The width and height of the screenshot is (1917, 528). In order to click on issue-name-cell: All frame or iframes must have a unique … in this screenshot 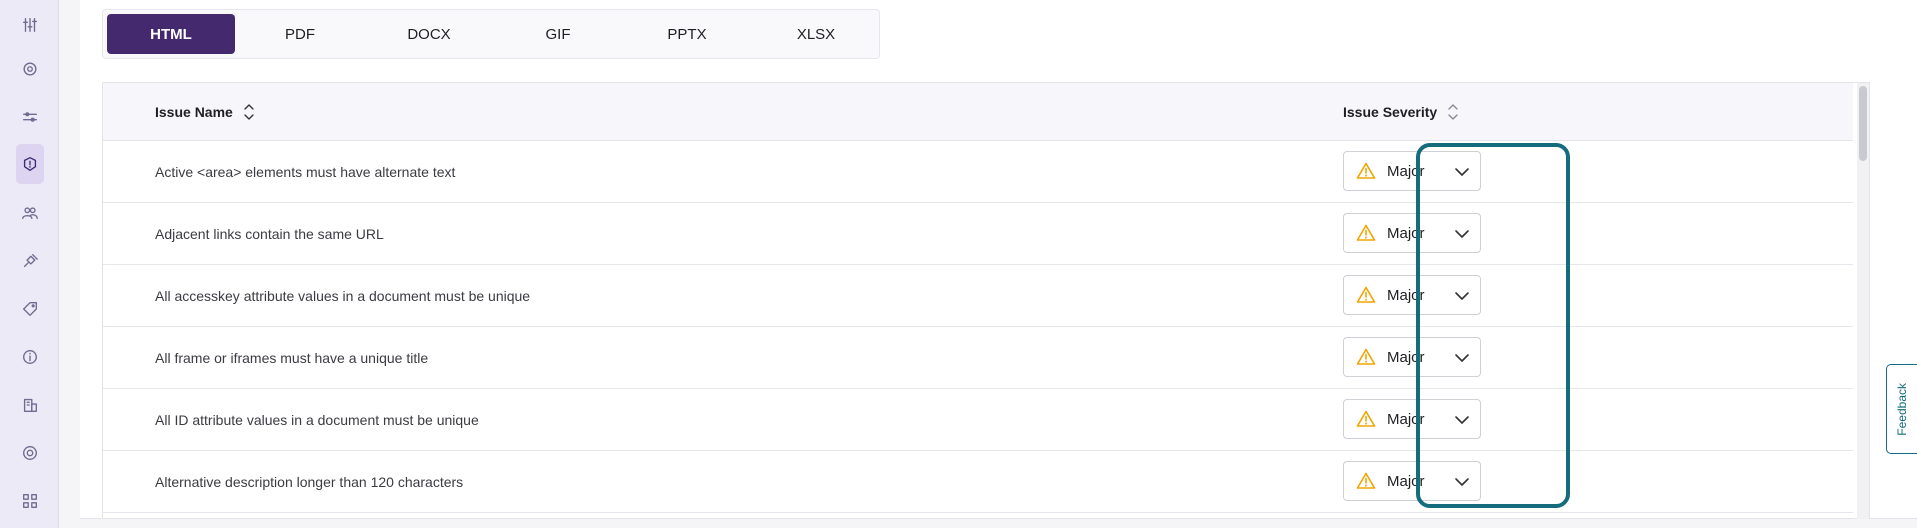, I will do `click(292, 357)`.